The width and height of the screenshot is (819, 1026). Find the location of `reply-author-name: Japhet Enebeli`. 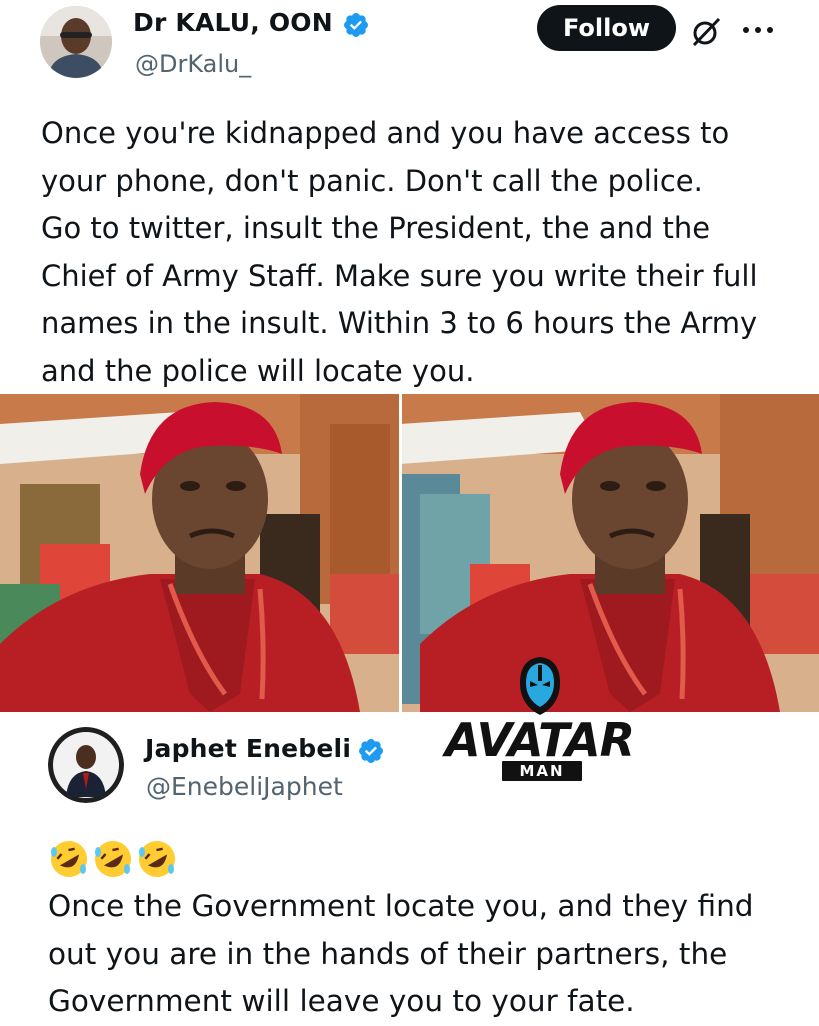

reply-author-name: Japhet Enebeli is located at coordinates (248, 748).